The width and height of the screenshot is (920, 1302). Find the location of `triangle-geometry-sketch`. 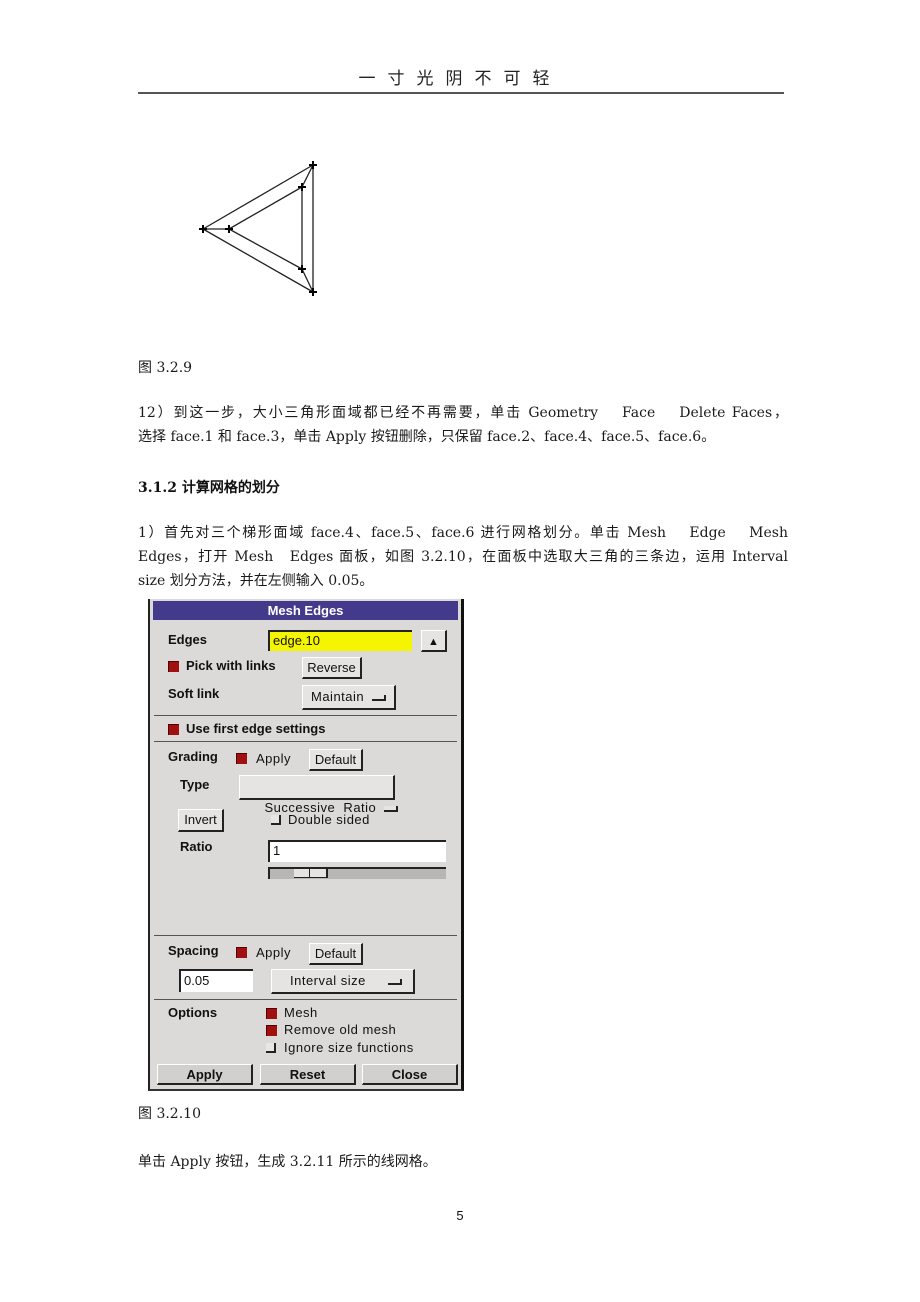

triangle-geometry-sketch is located at coordinates (258, 228).